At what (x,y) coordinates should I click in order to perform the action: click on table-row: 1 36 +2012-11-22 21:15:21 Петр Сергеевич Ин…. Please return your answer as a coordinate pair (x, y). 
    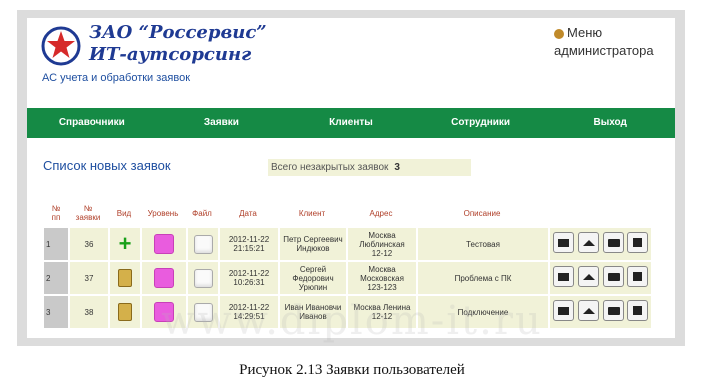
    Looking at the image, I should click on (351, 244).